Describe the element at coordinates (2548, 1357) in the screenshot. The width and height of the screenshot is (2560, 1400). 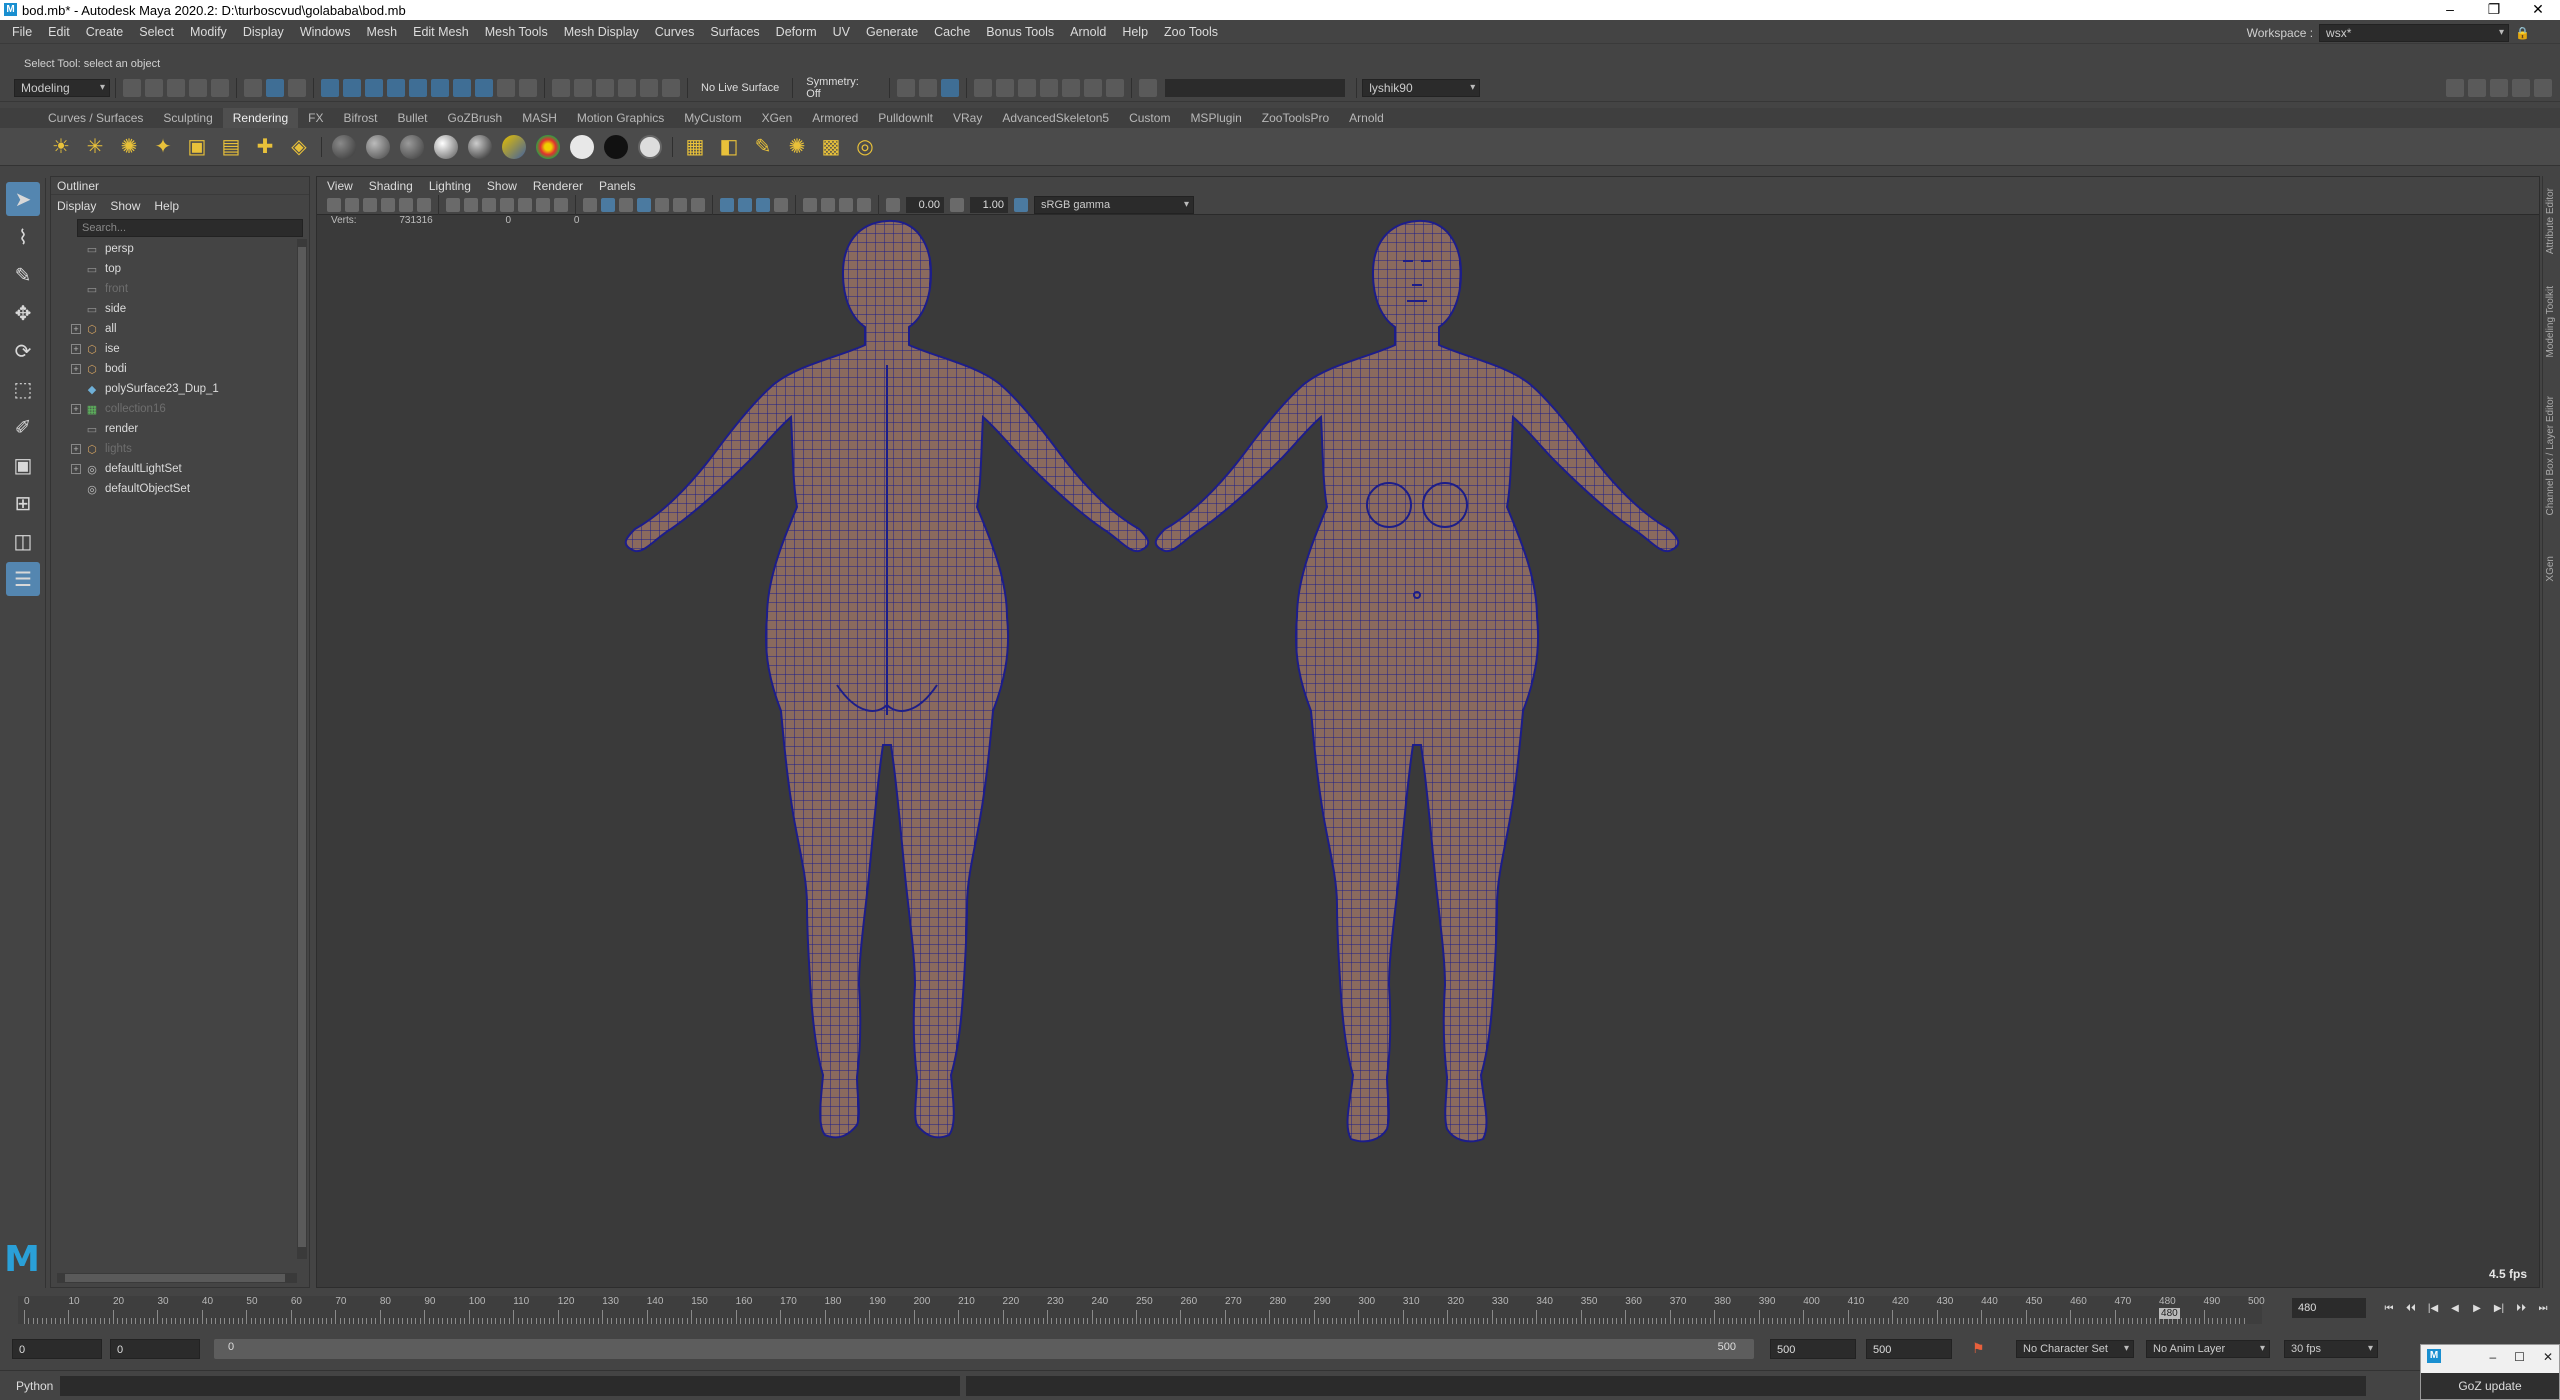
I see `goz-close-button: ✕` at that location.